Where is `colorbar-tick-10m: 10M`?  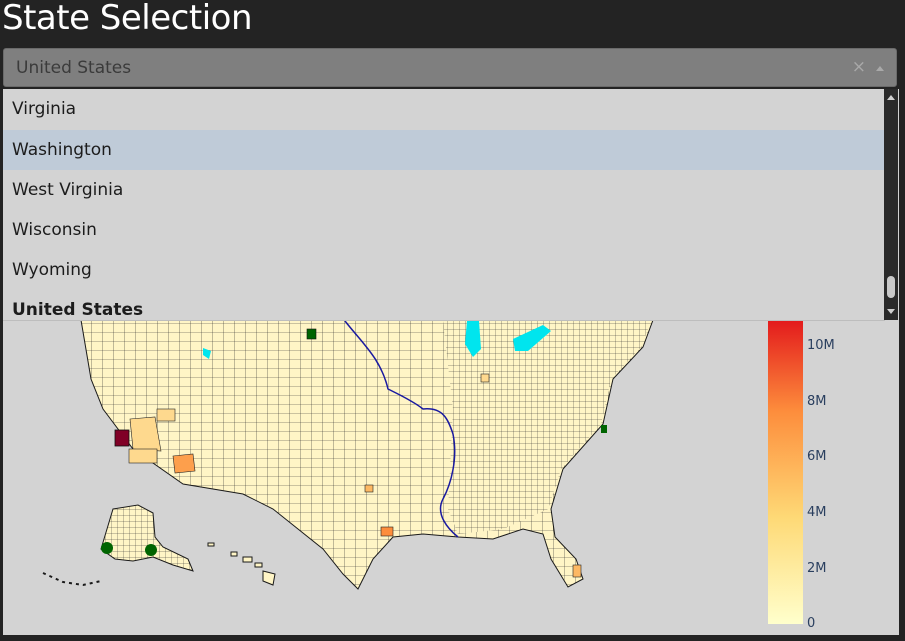
colorbar-tick-10m: 10M is located at coordinates (821, 345).